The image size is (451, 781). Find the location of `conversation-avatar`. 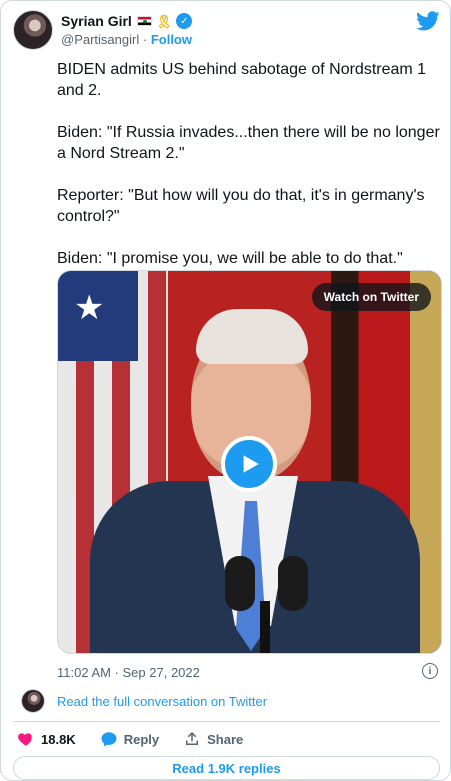

conversation-avatar is located at coordinates (33, 701).